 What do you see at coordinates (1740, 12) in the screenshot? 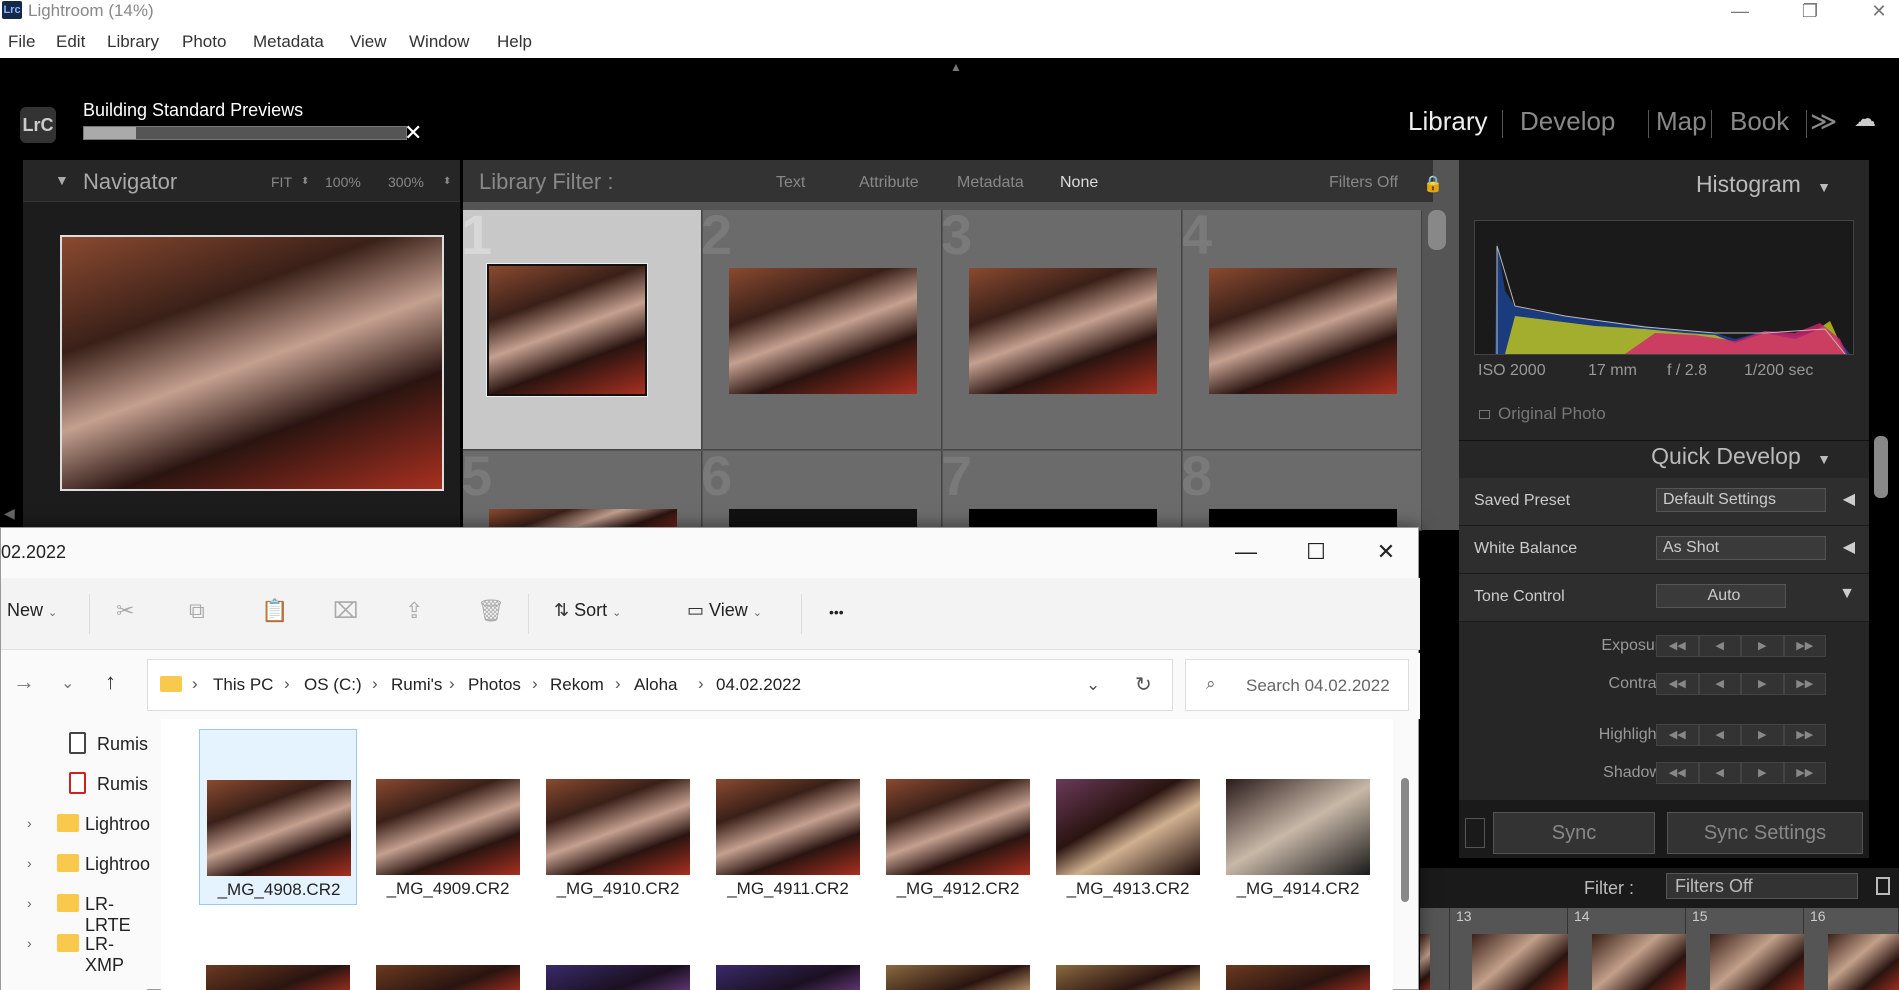
I see `minimize-button: —` at bounding box center [1740, 12].